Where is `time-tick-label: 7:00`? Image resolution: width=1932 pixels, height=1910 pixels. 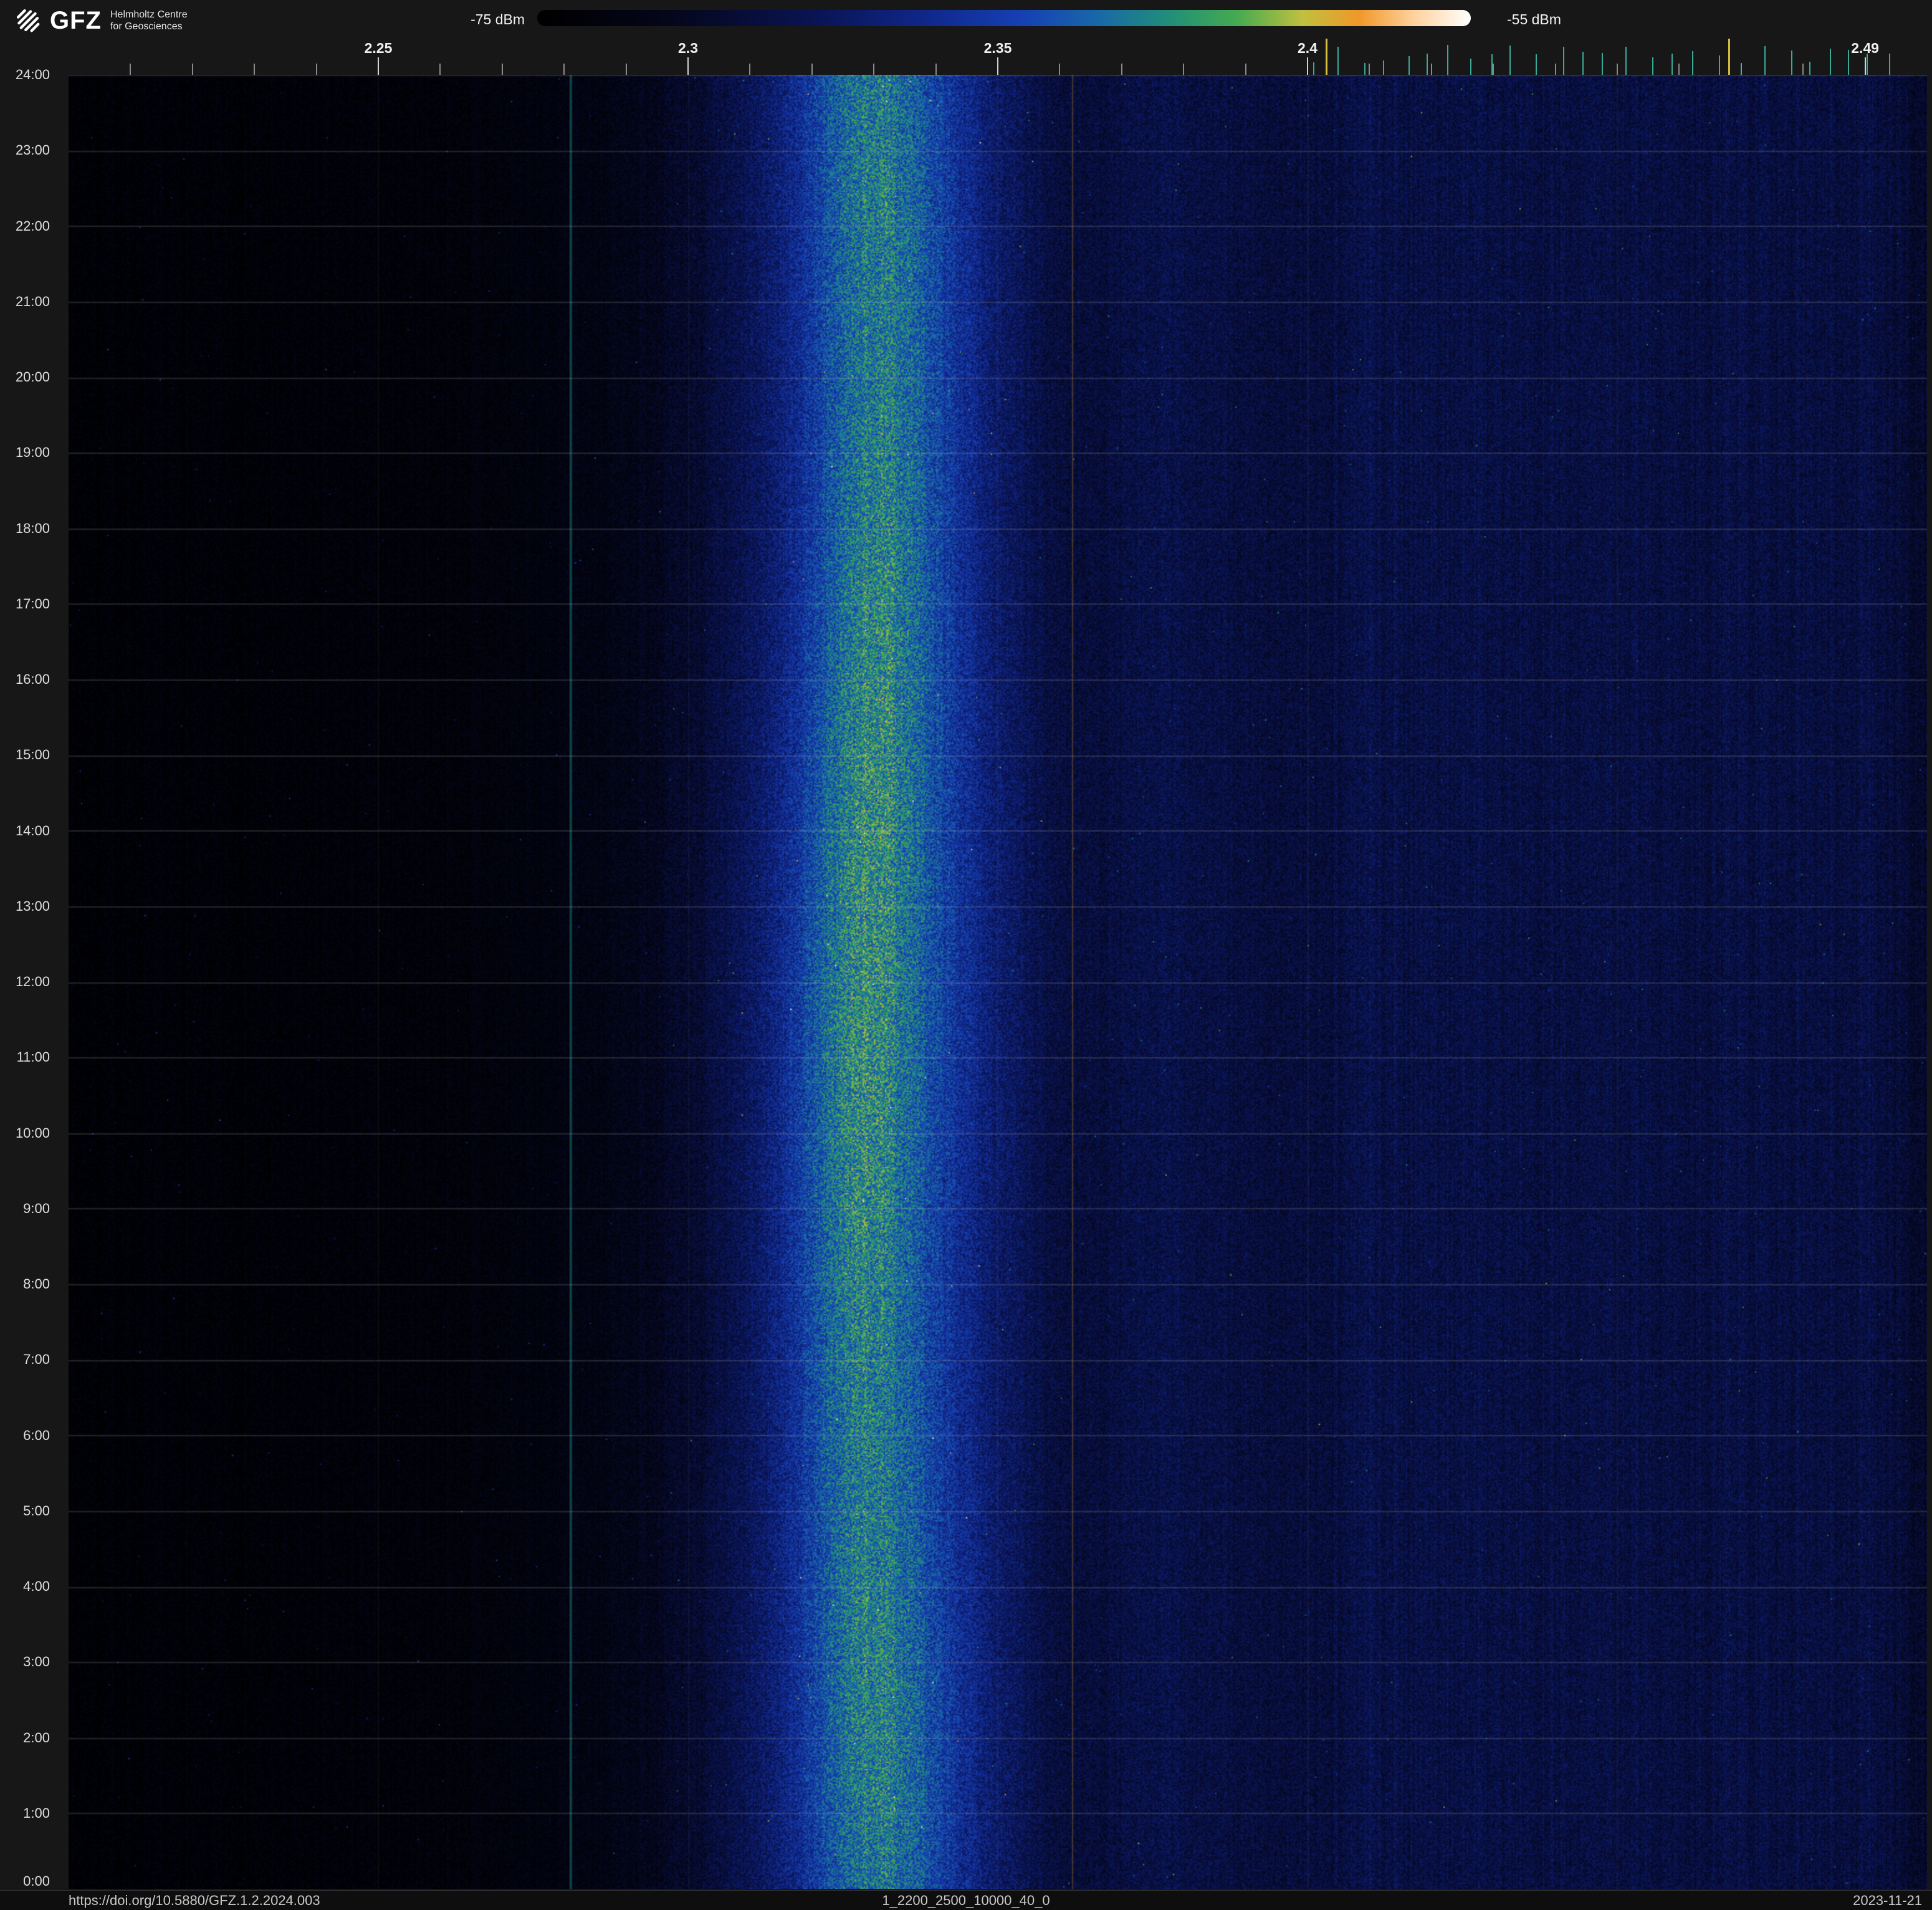
time-tick-label: 7:00 is located at coordinates (36, 1359).